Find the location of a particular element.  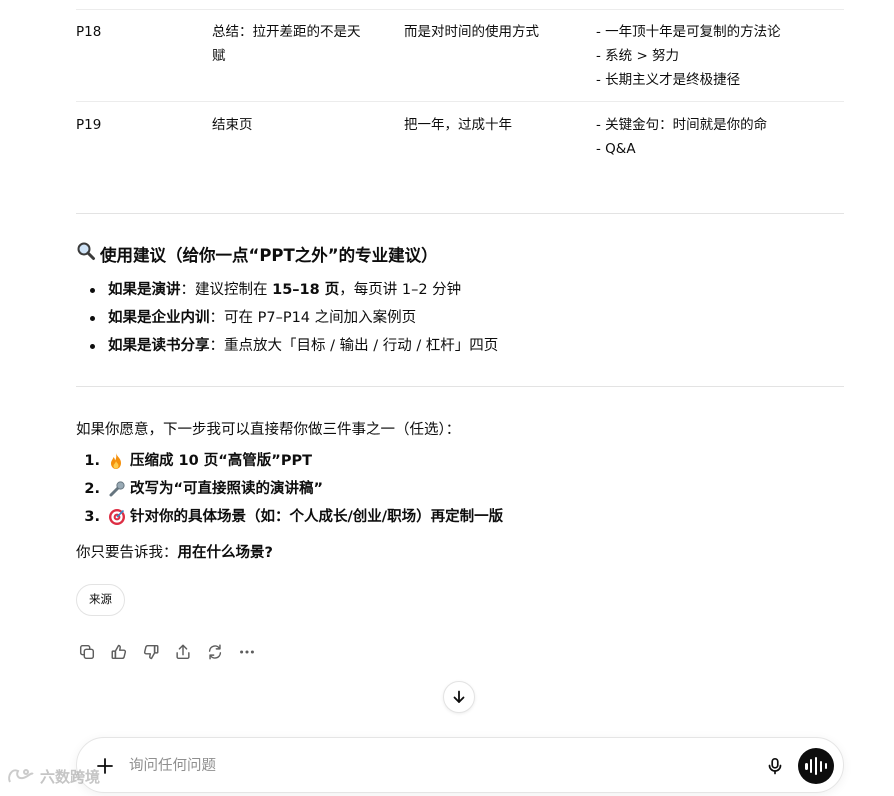

scroll-to-bottom-button is located at coordinates (459, 697).